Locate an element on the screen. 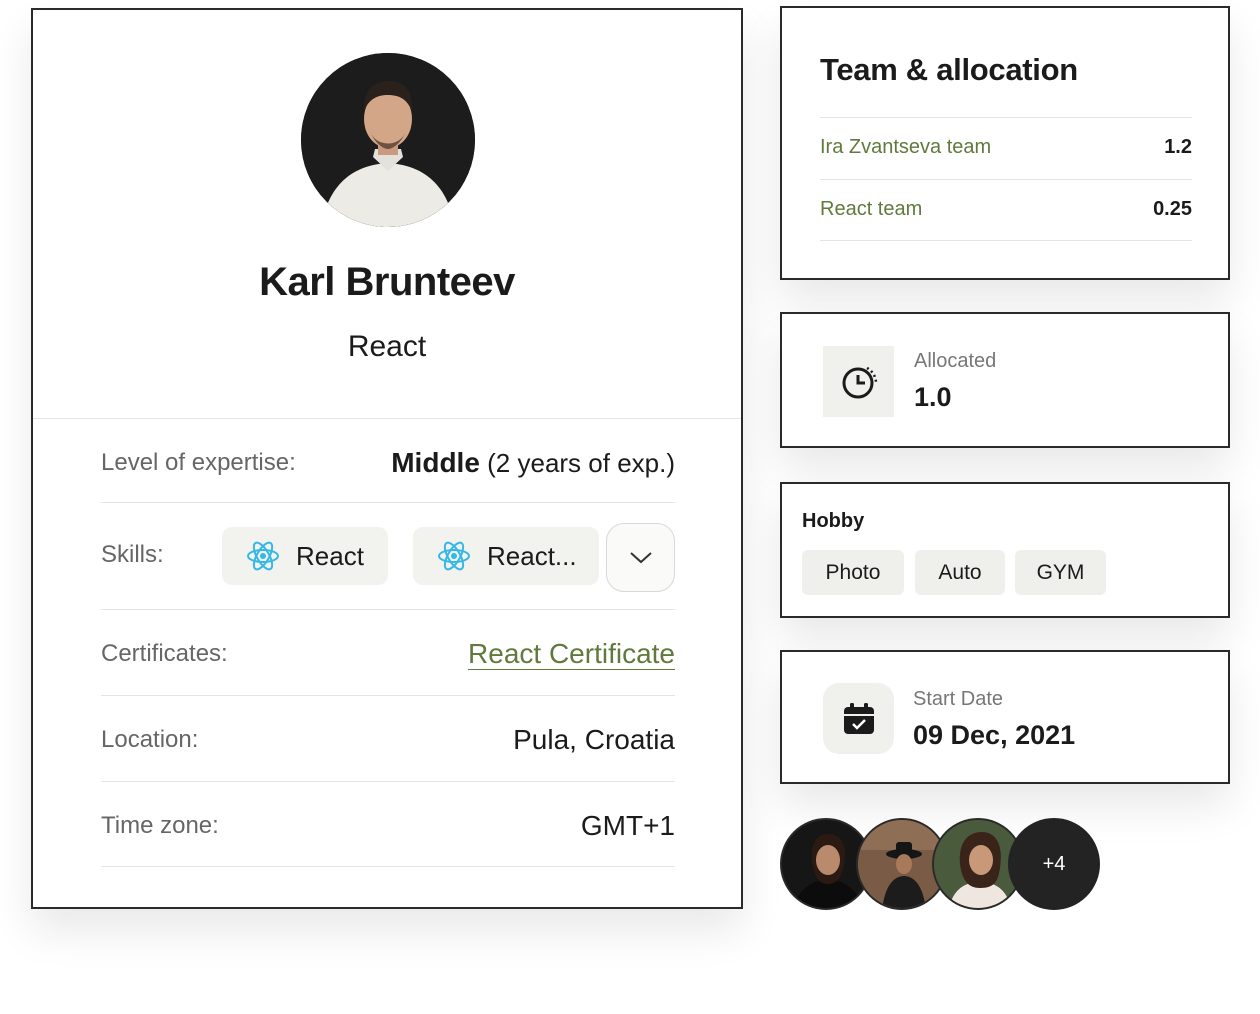 This screenshot has height=1014, width=1260. hobby-chip: Auto is located at coordinates (960, 572).